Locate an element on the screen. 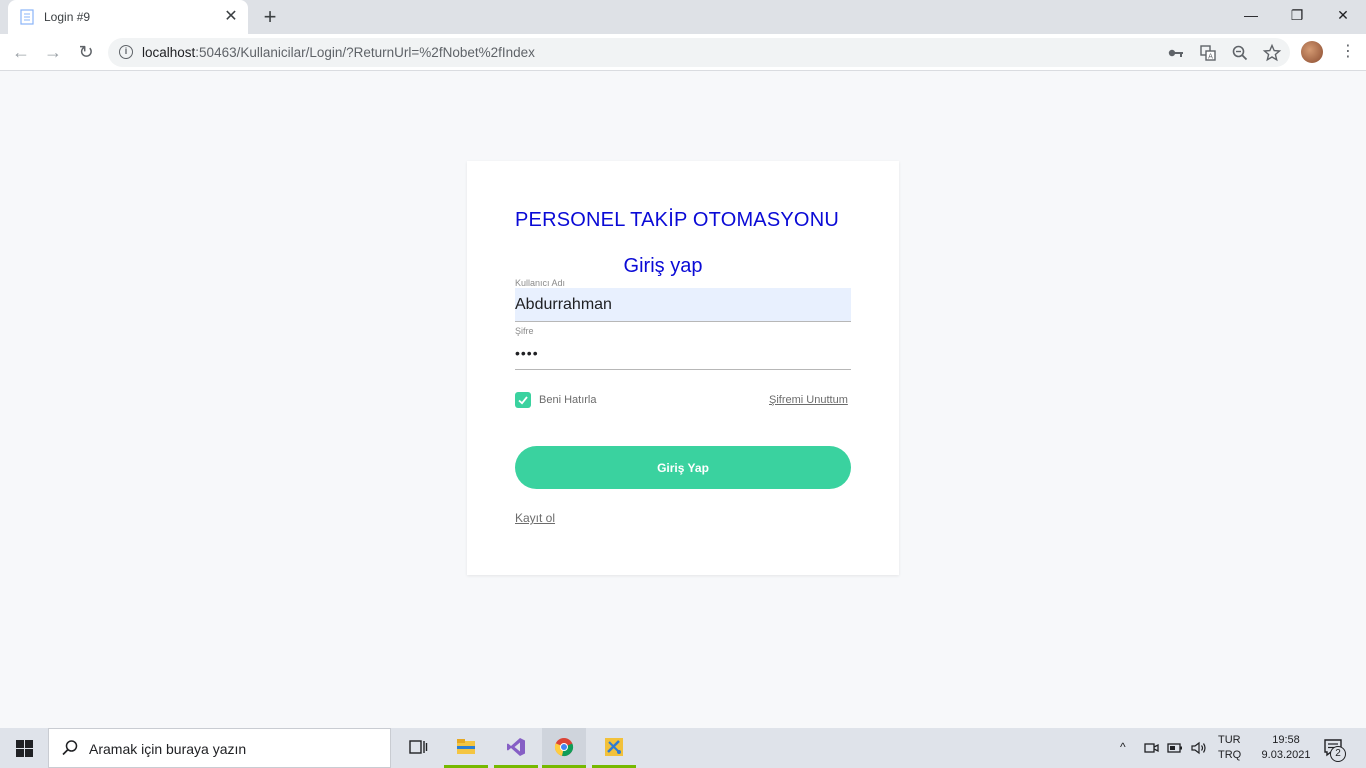 Image resolution: width=1366 pixels, height=768 pixels. check-icon is located at coordinates (523, 400).